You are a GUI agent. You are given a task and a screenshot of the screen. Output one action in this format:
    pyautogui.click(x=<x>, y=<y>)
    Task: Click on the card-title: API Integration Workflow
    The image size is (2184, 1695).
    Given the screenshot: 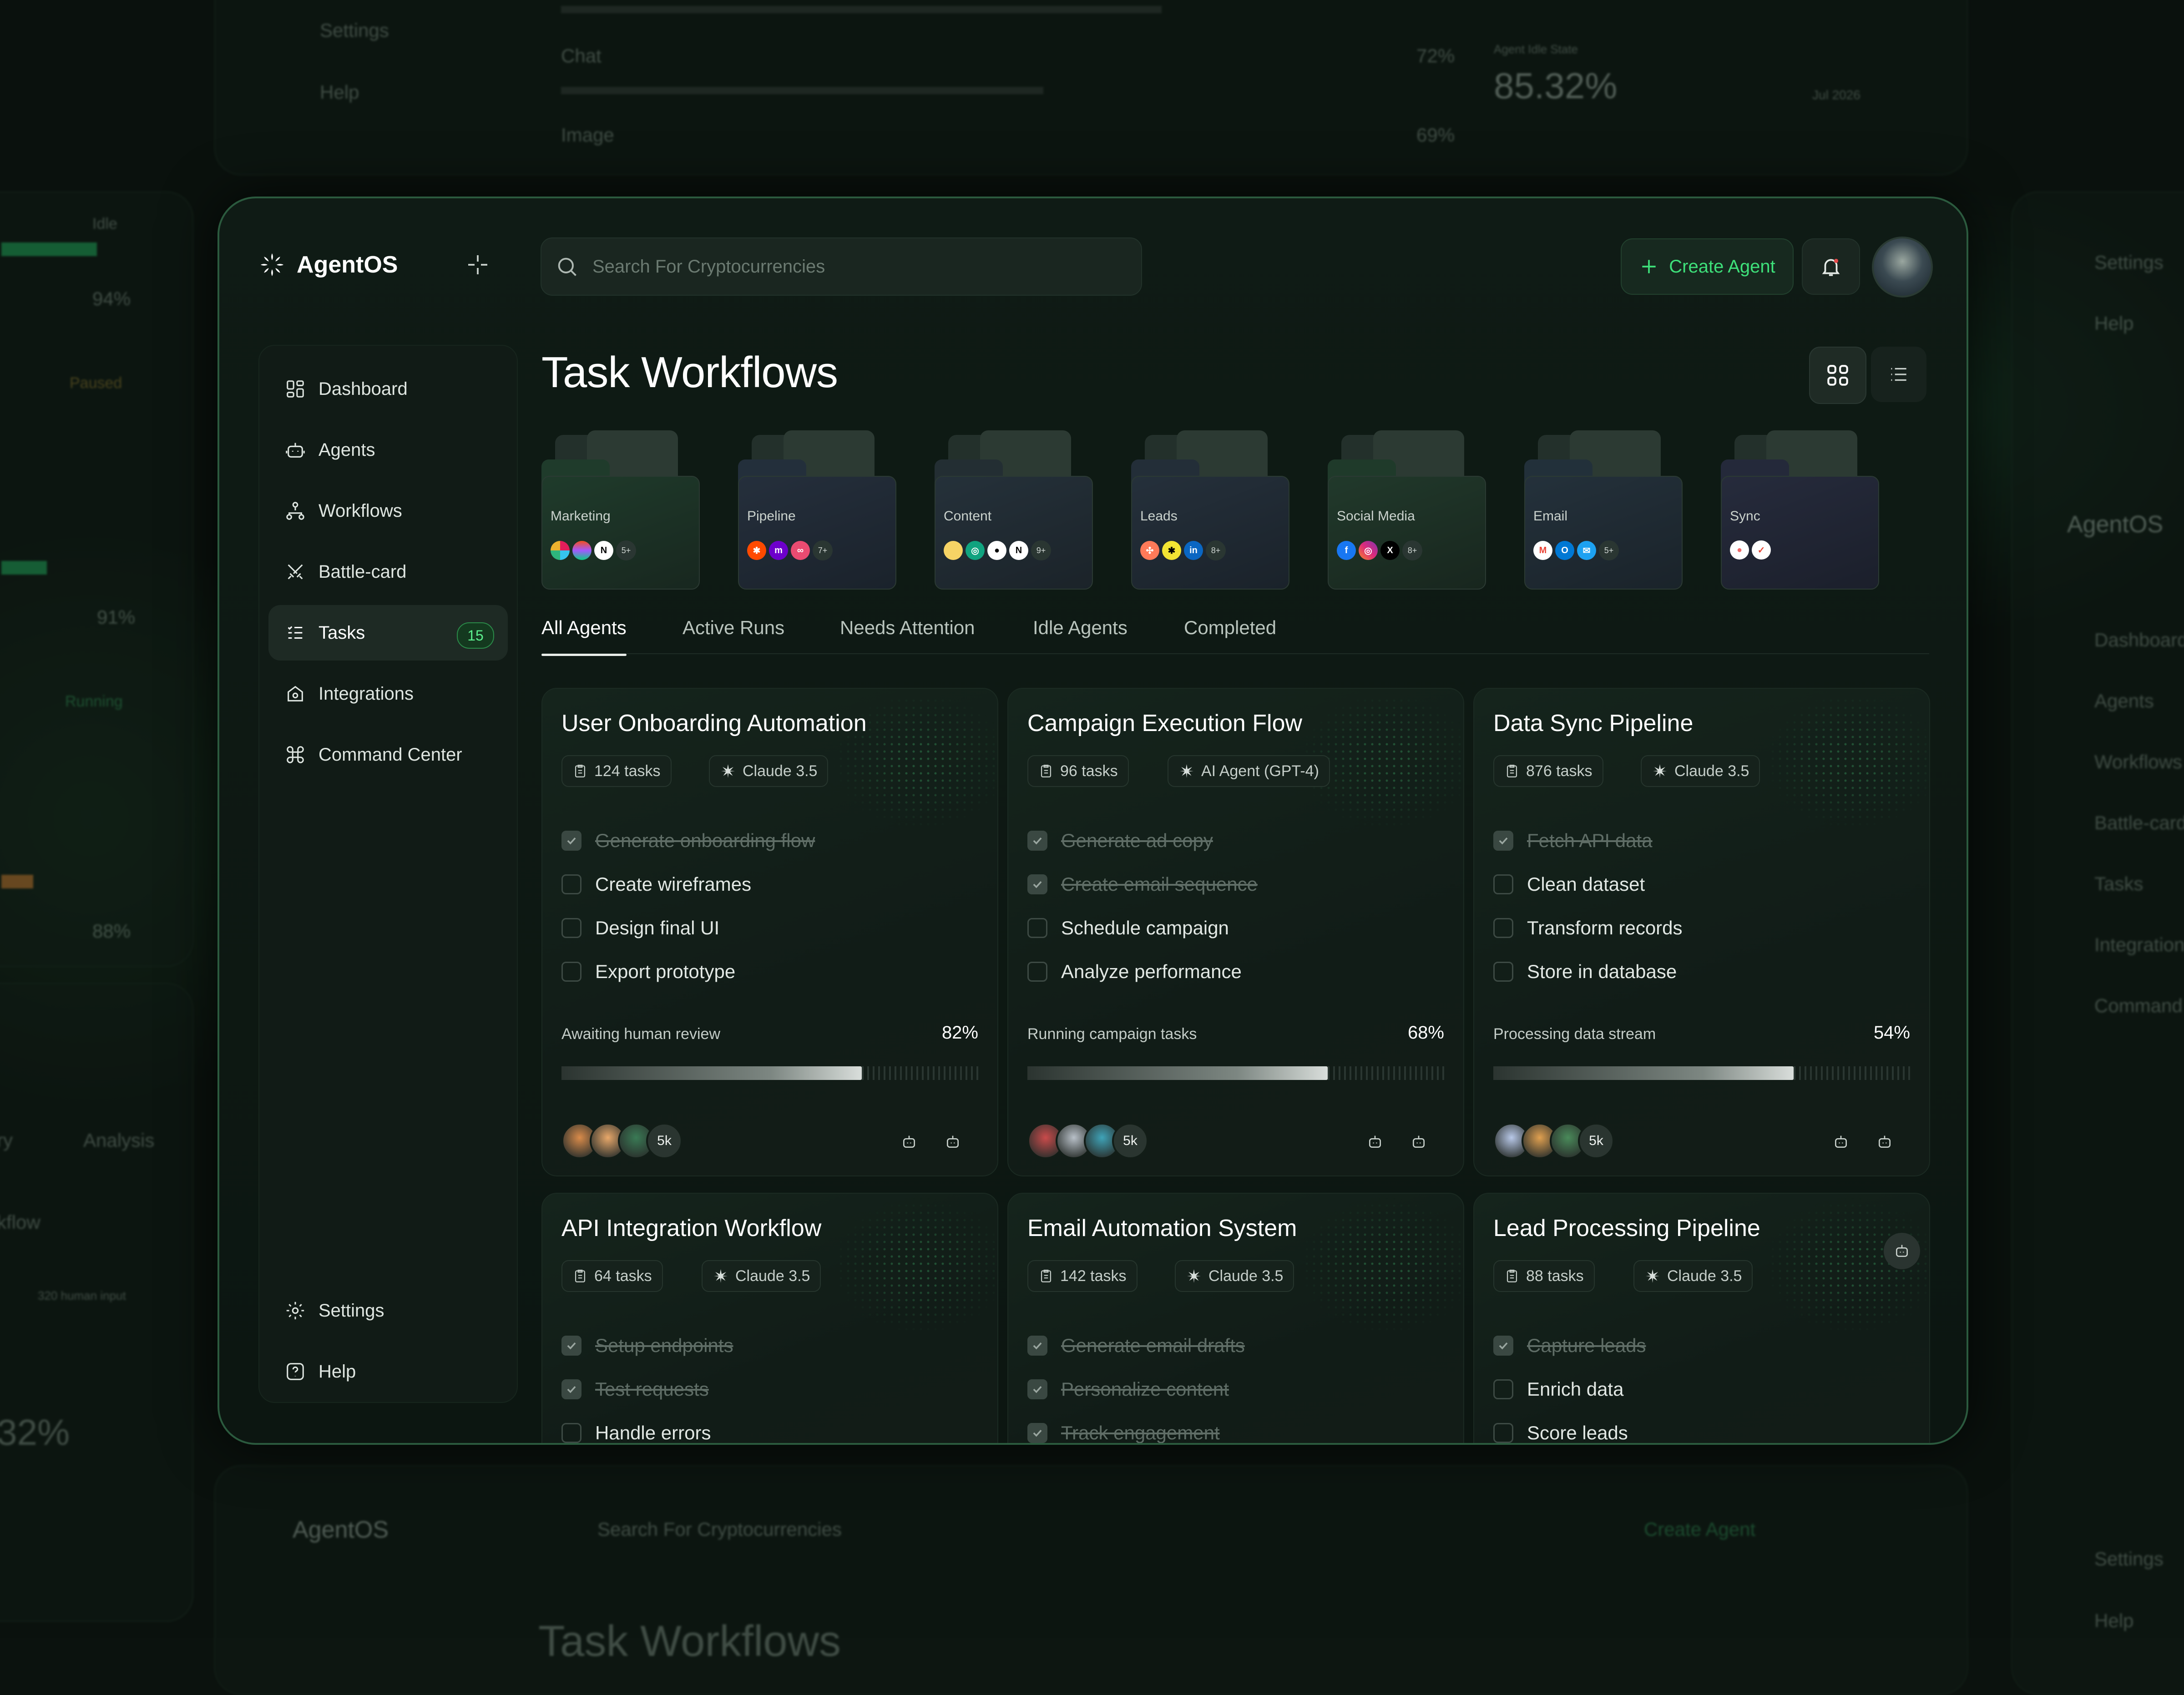 What is the action you would take?
    pyautogui.click(x=691, y=1228)
    